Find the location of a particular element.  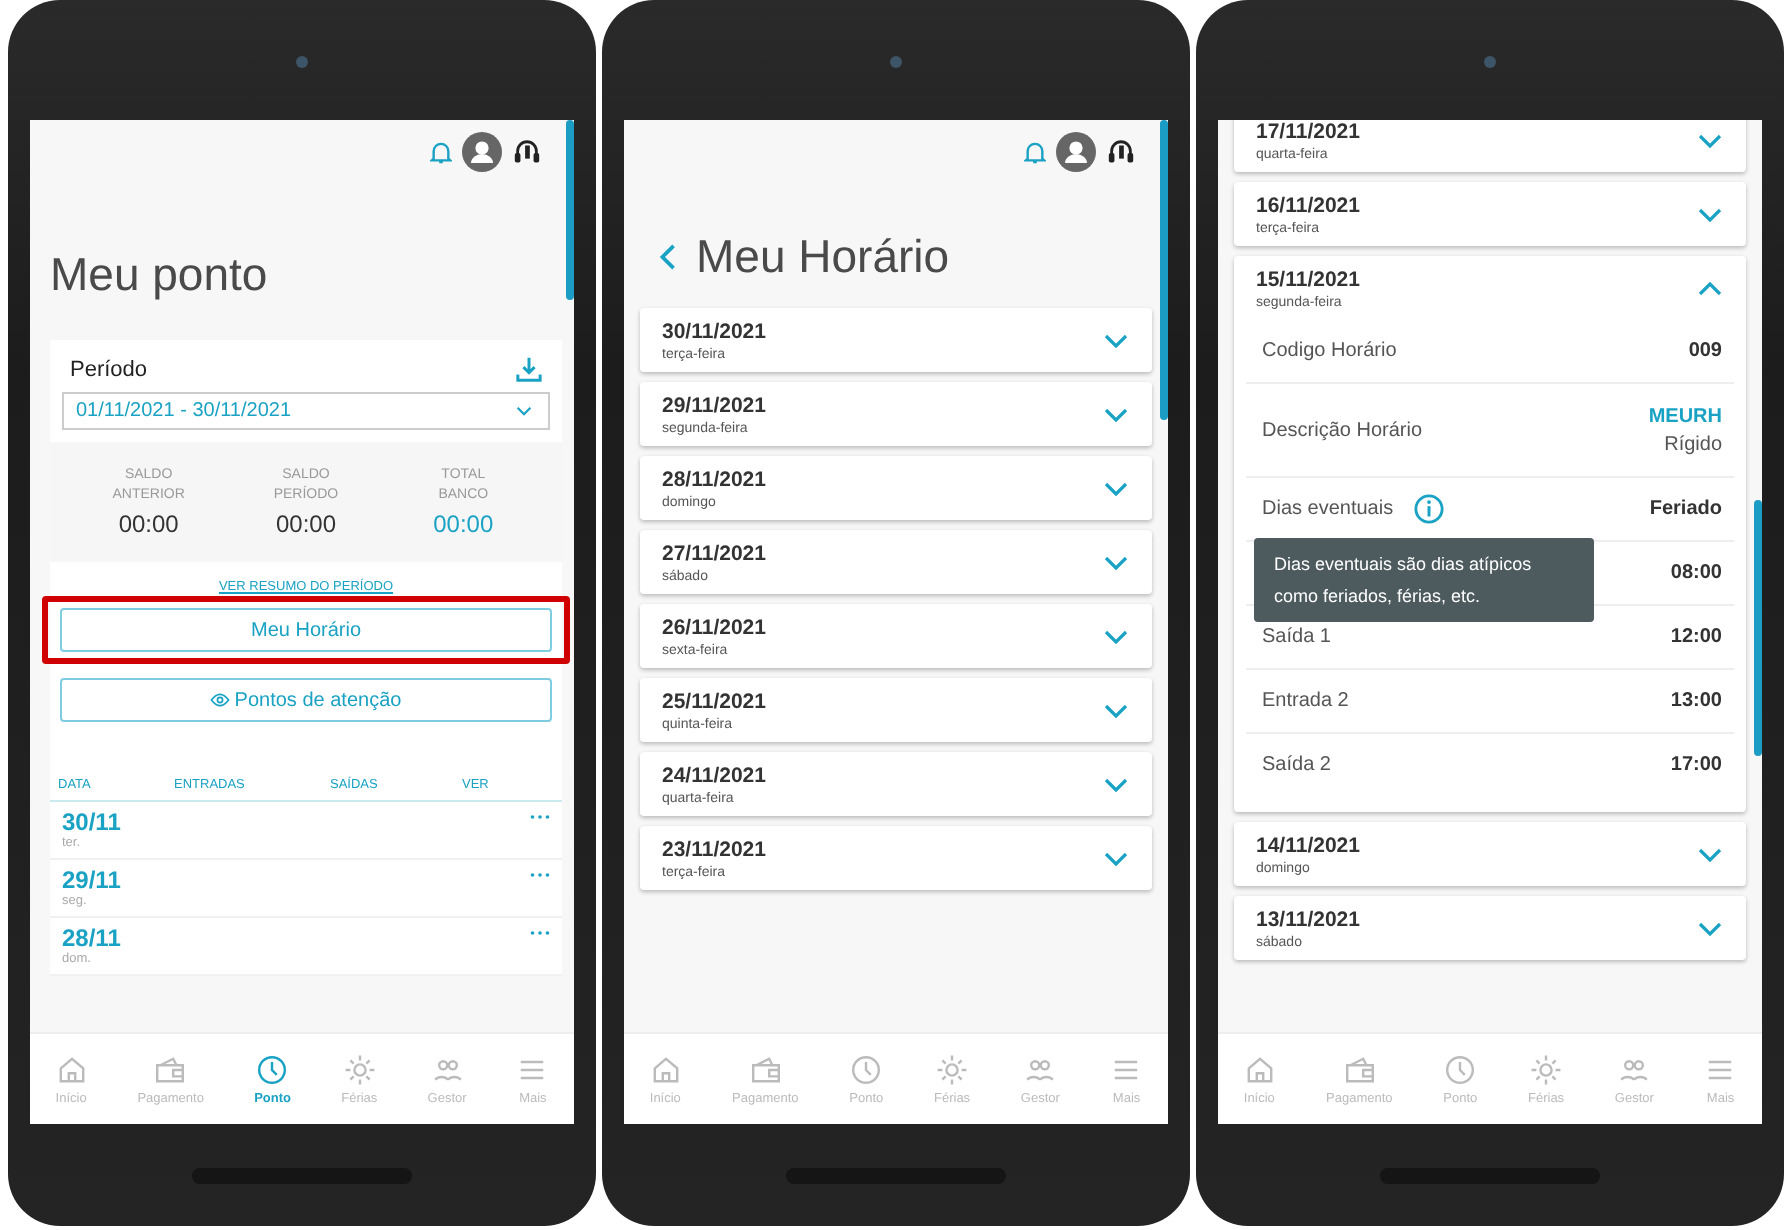

day-date: 15/11/2021 is located at coordinates (1308, 280).